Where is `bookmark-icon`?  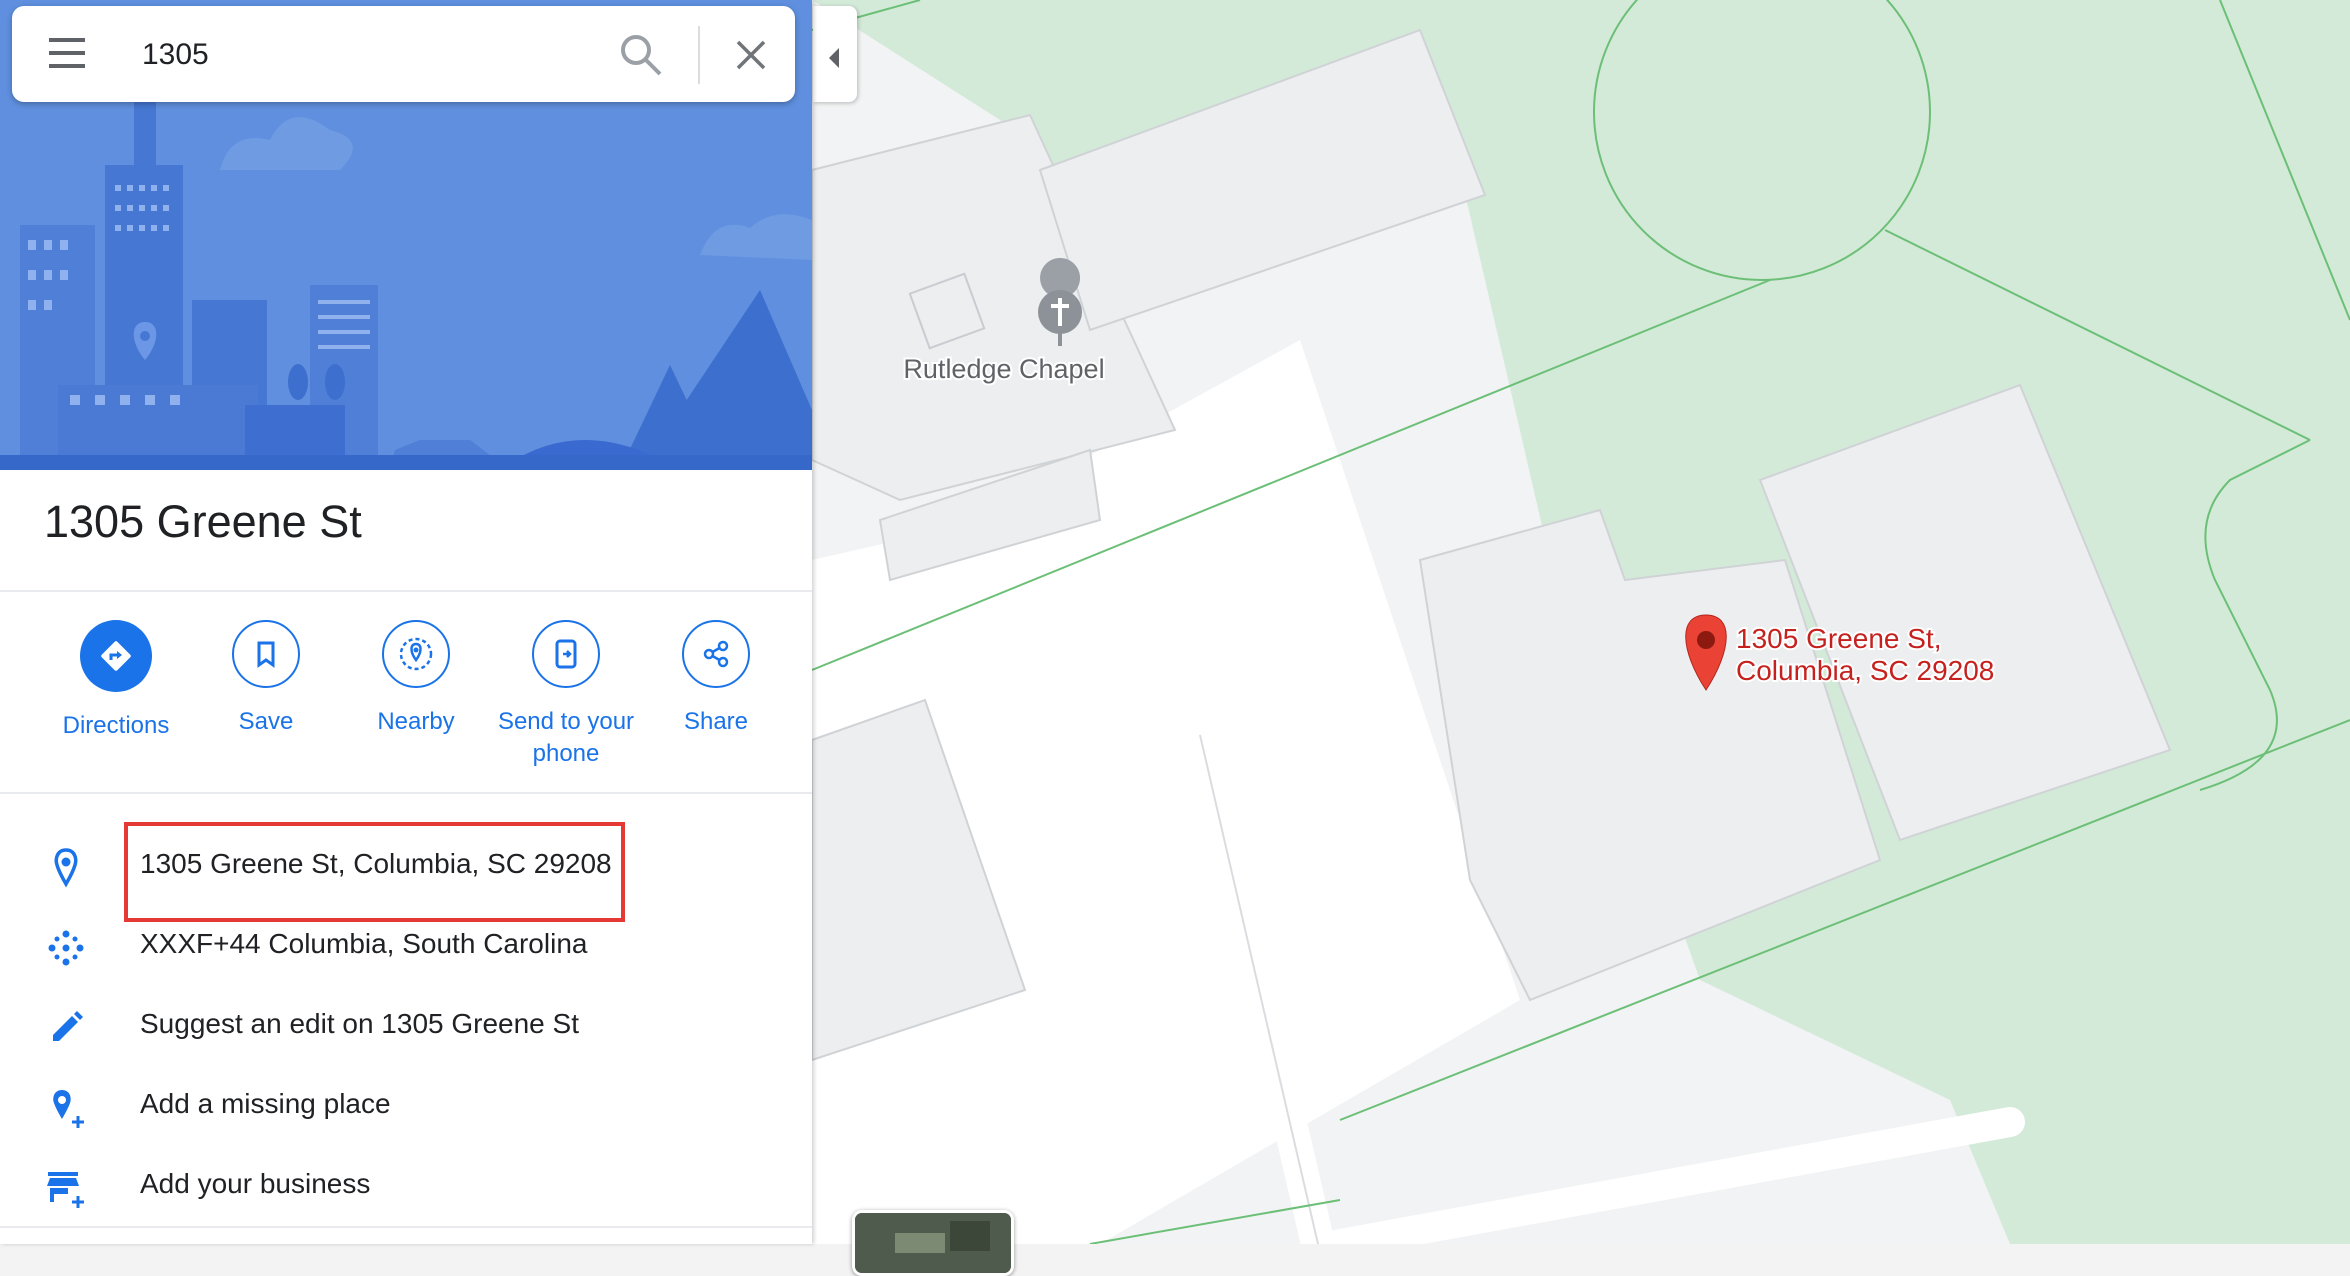 bookmark-icon is located at coordinates (266, 654).